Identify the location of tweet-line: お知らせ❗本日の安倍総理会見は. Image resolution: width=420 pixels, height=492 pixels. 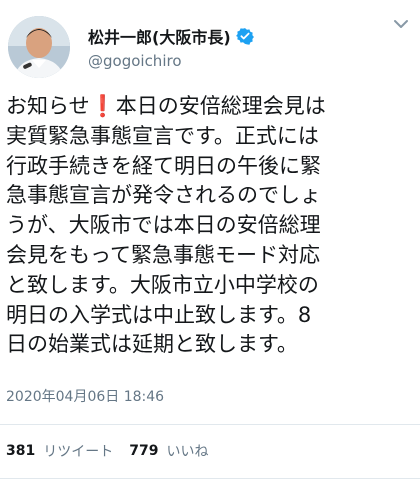
(210, 107).